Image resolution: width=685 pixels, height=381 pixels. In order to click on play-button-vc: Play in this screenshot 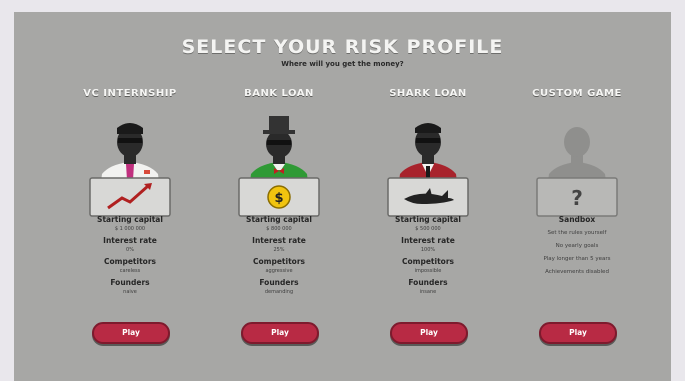, I will do `click(131, 333)`.